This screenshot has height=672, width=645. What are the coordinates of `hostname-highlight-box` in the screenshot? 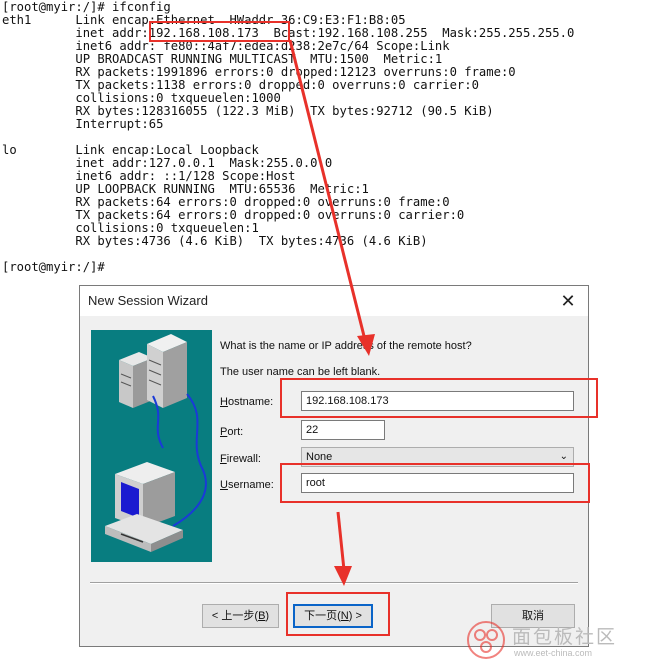 It's located at (439, 398).